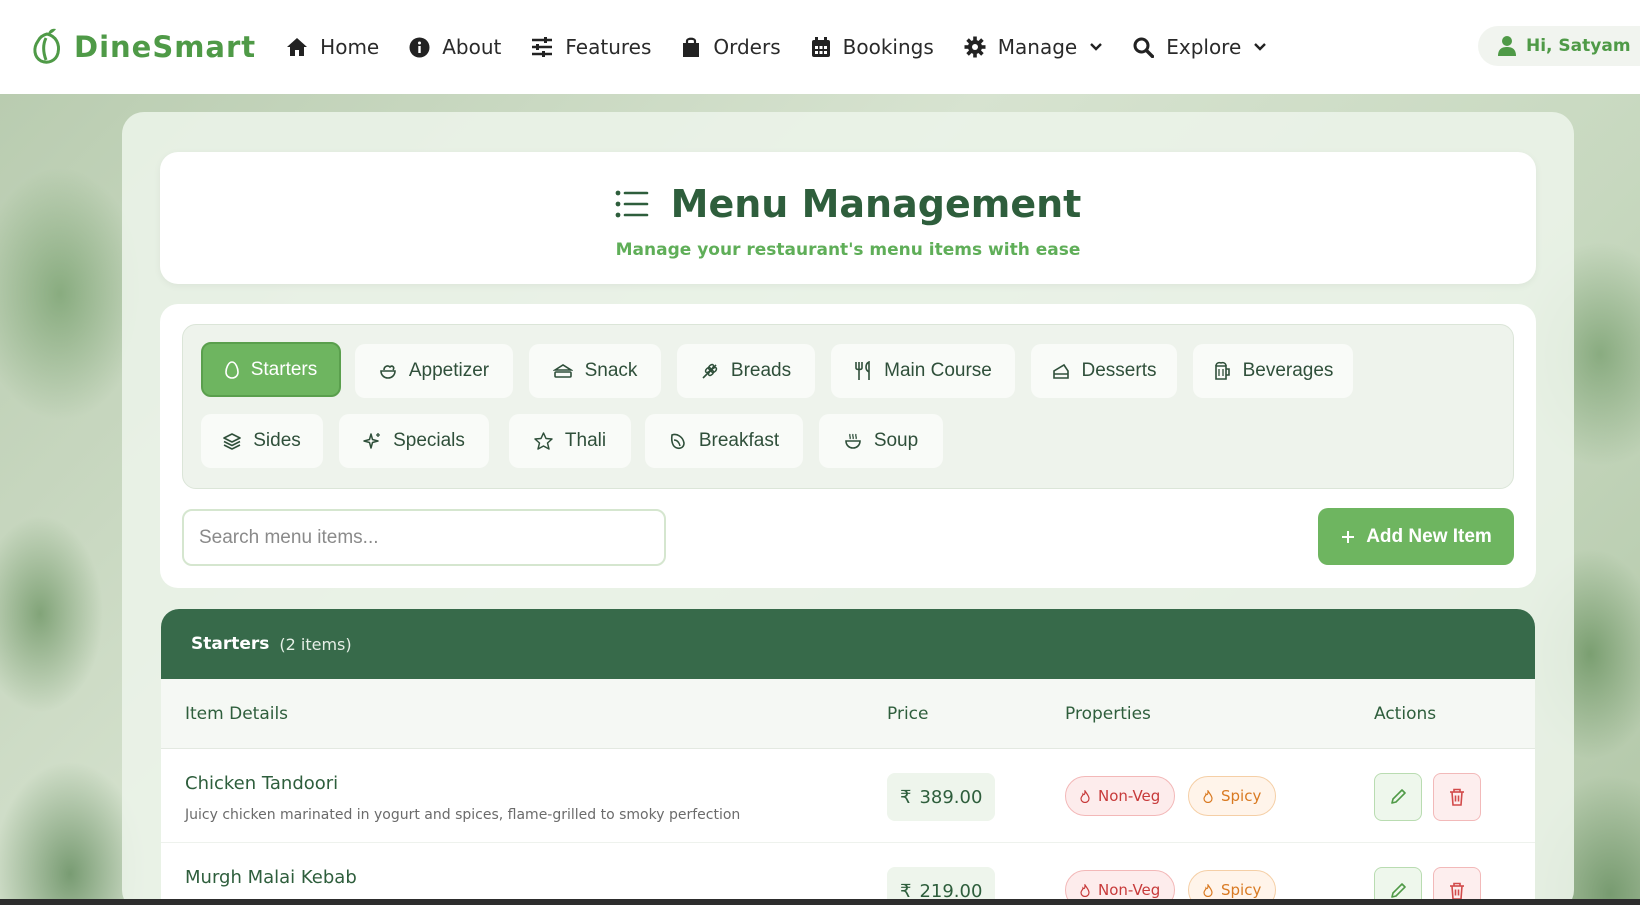 Image resolution: width=1640 pixels, height=905 pixels. I want to click on category-label: Sides, so click(277, 440).